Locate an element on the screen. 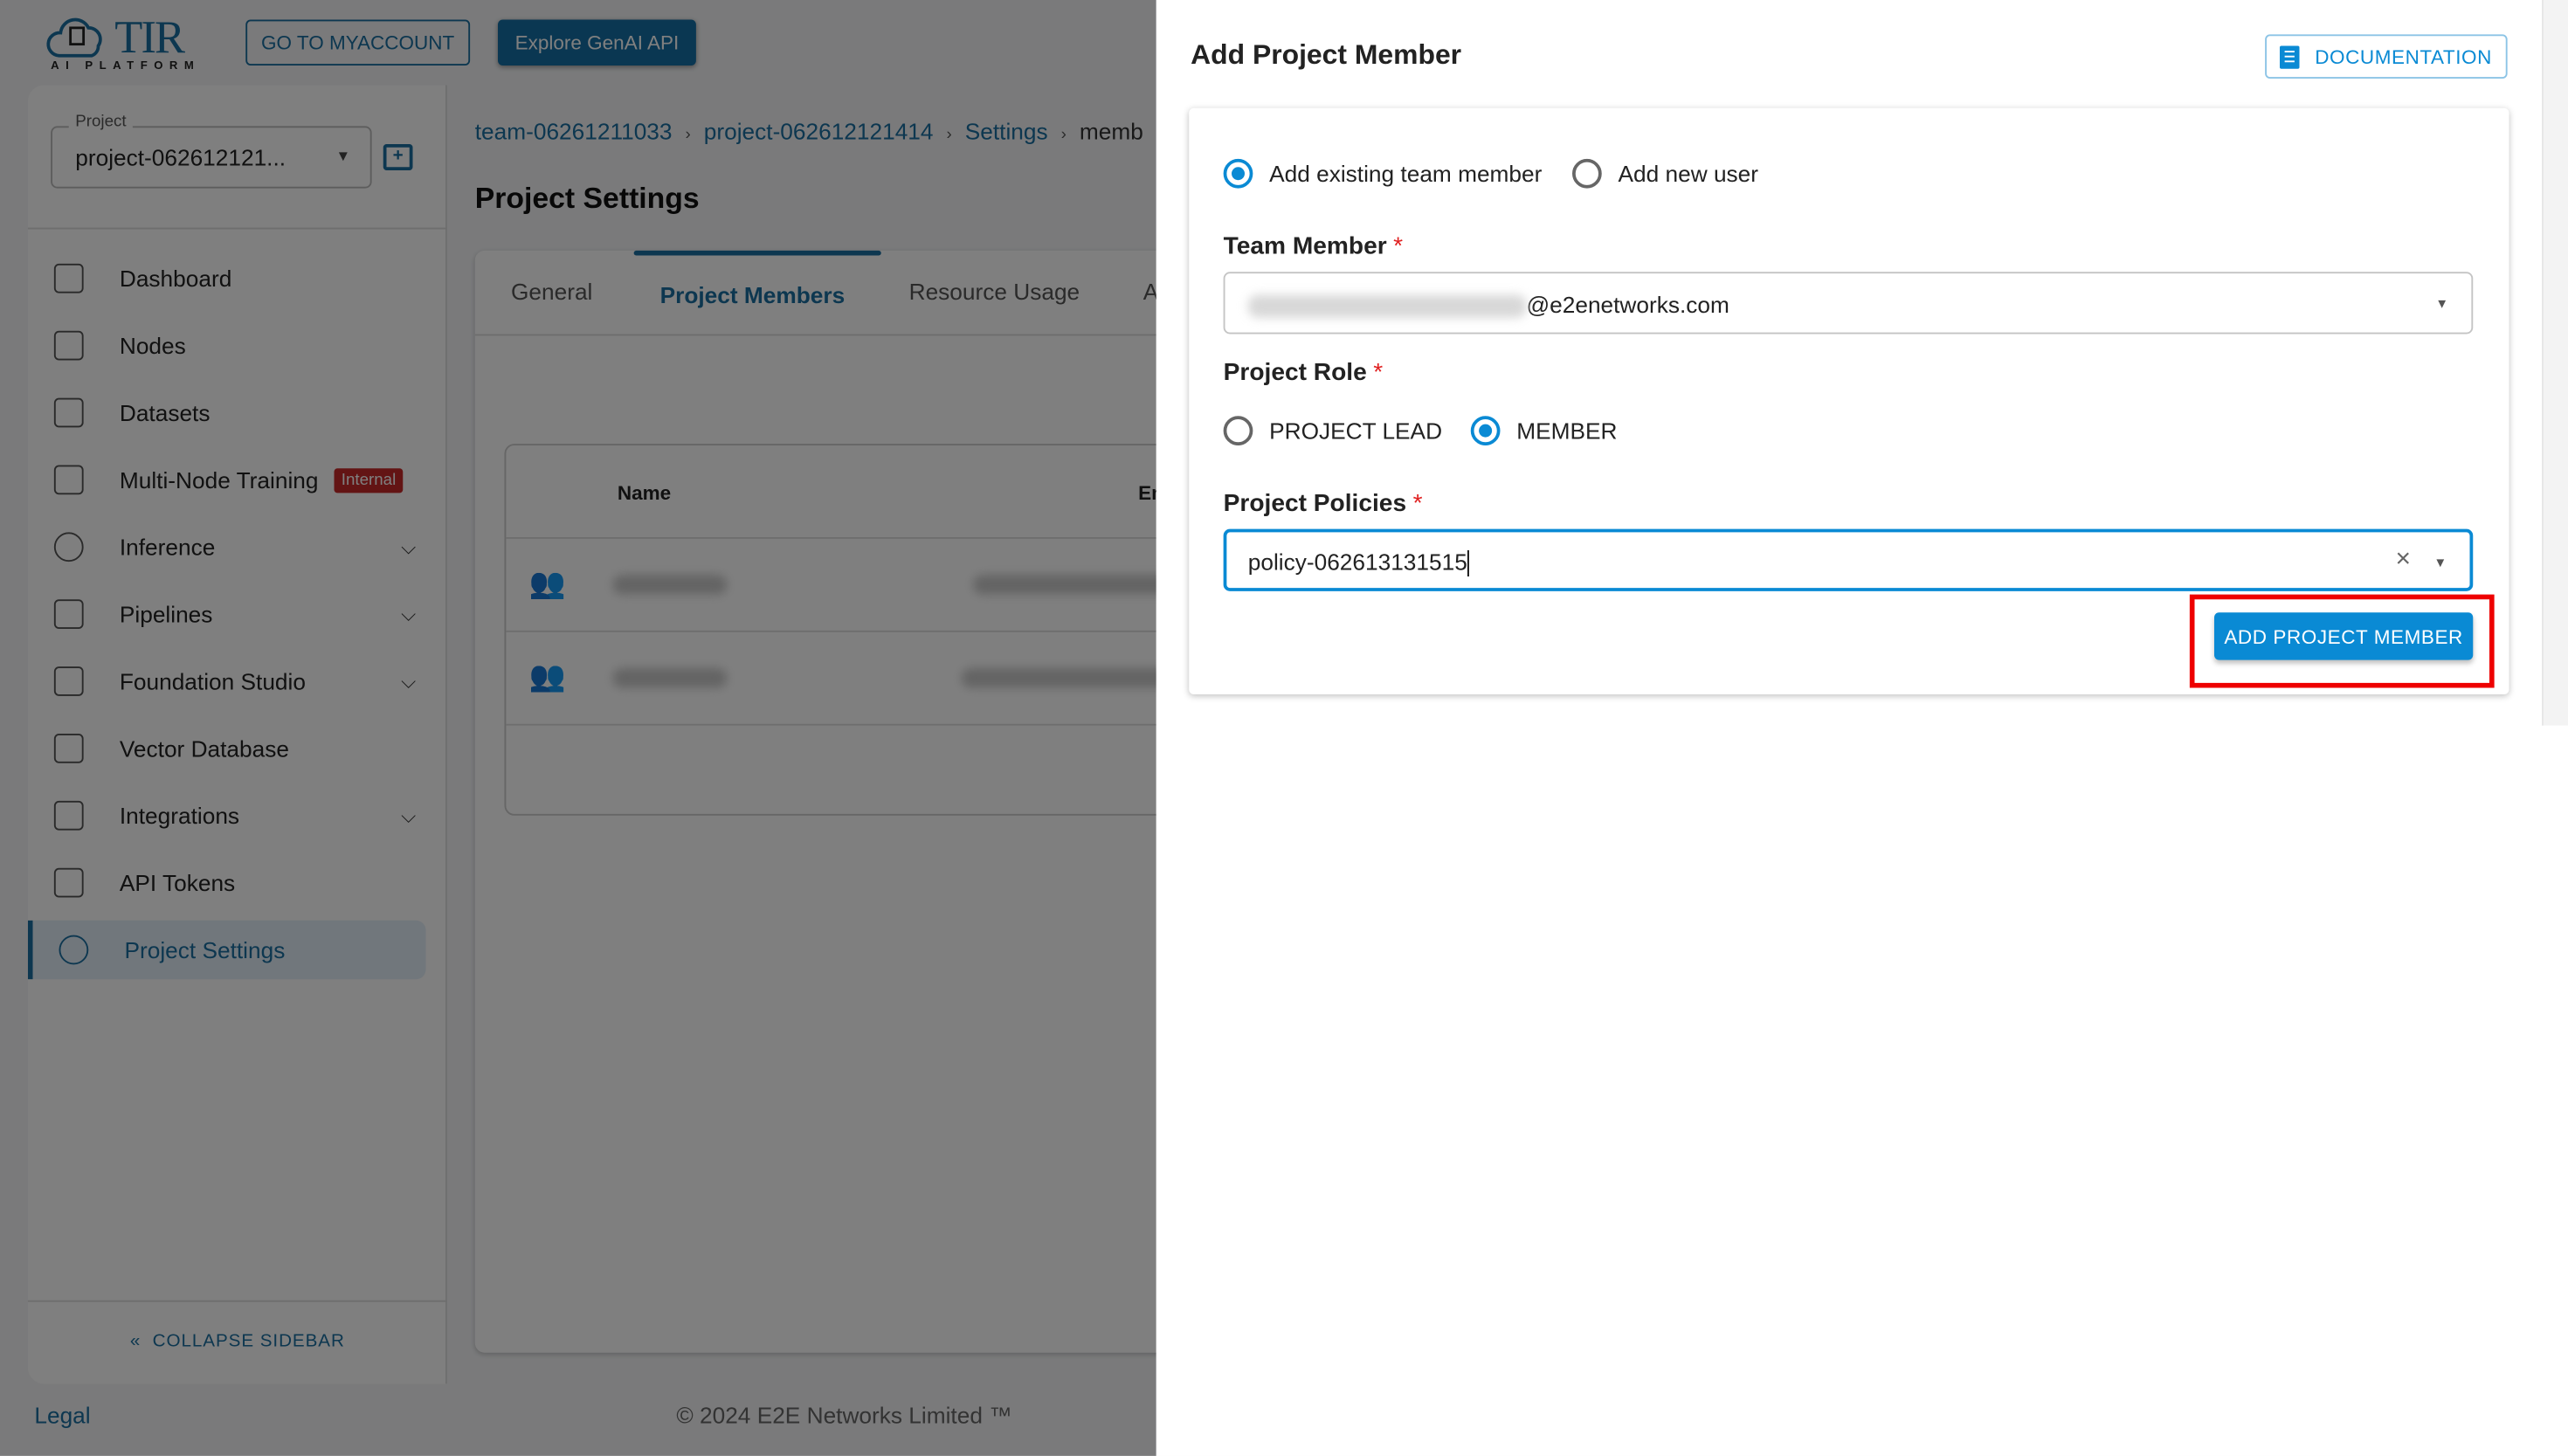  label-text: Project Policies is located at coordinates (1315, 503).